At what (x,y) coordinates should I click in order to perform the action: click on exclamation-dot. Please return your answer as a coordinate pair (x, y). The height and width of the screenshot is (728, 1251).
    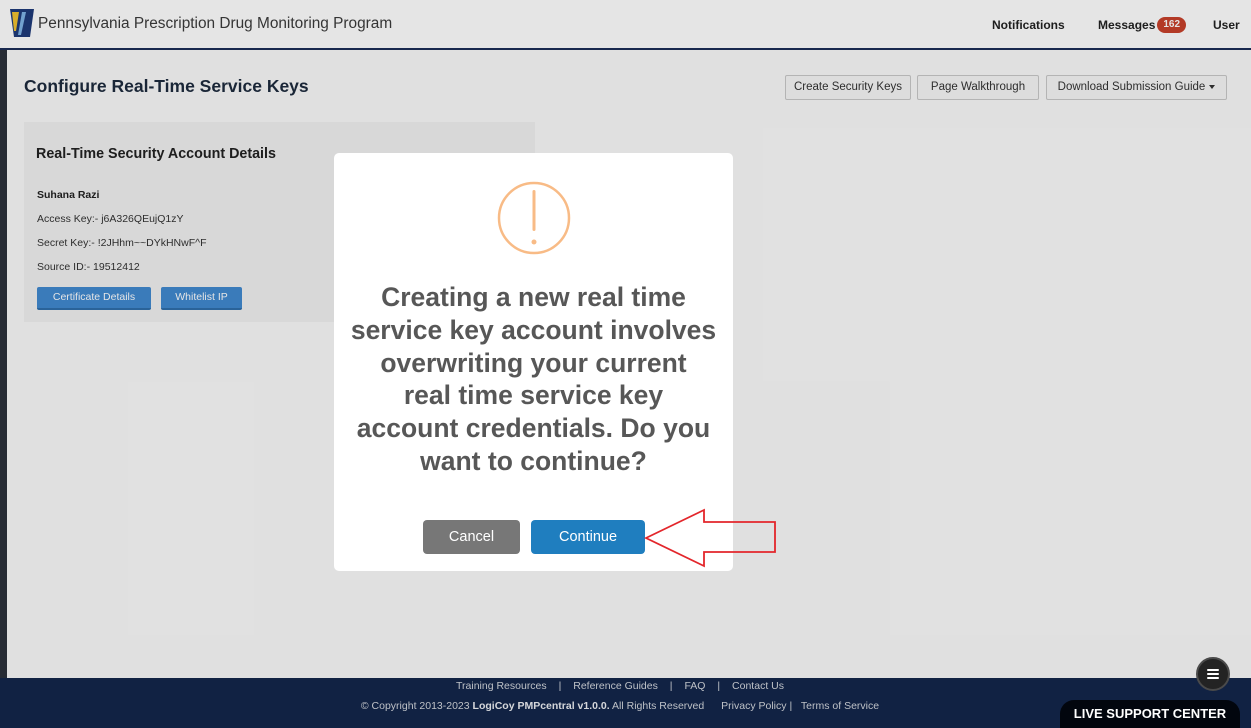
    Looking at the image, I should click on (534, 242).